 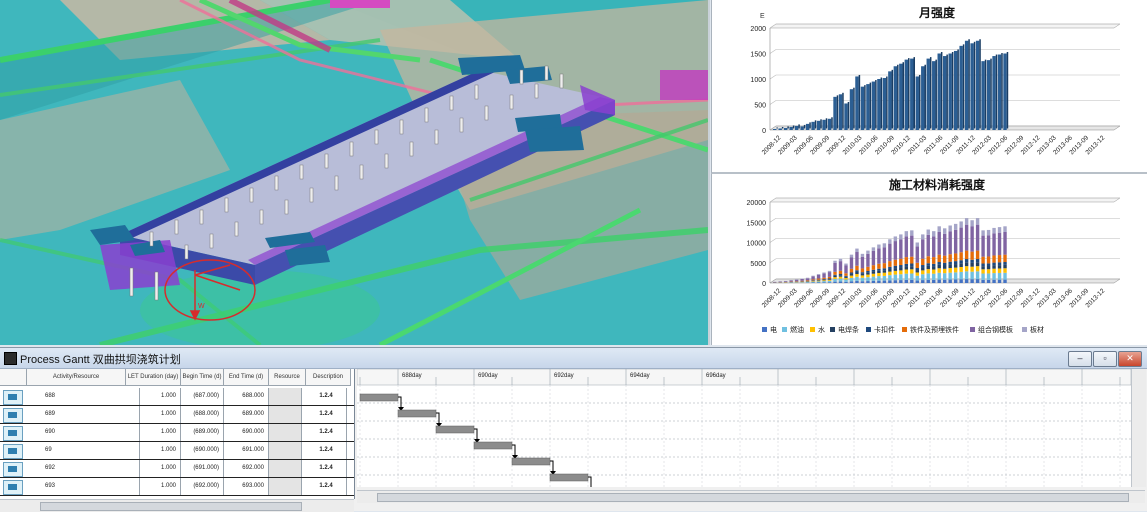 I want to click on timeline-scroll-thumb, so click(x=753, y=497).